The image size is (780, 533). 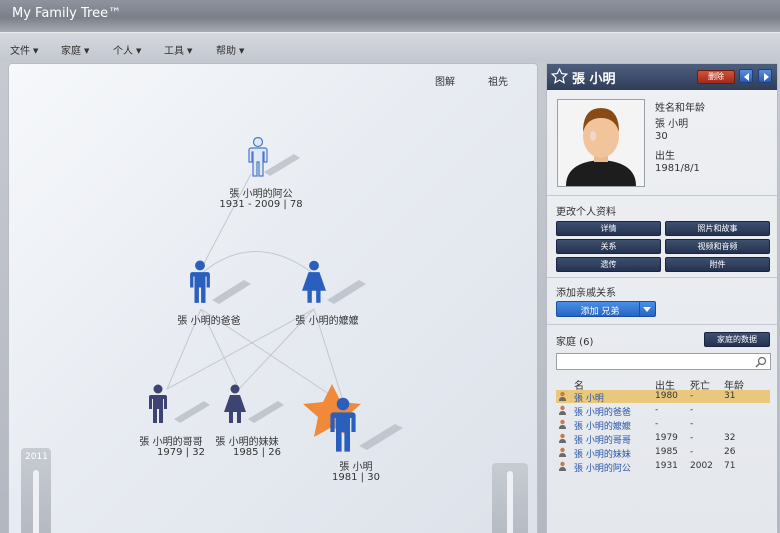 What do you see at coordinates (586, 212) in the screenshot?
I see `edit-profile-title: 更改个人资料` at bounding box center [586, 212].